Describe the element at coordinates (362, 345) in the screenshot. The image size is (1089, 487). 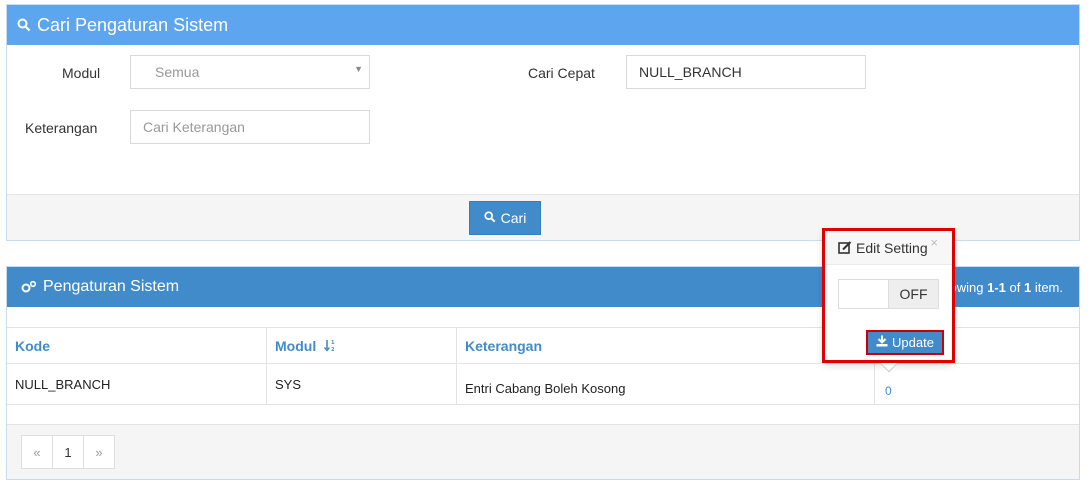
I see `column-header-modul: Modul 12` at that location.